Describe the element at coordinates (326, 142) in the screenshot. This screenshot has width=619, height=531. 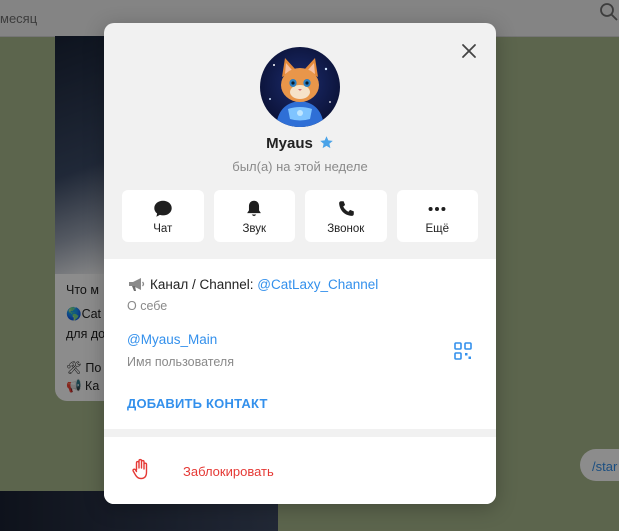
I see `premium-star-icon` at that location.